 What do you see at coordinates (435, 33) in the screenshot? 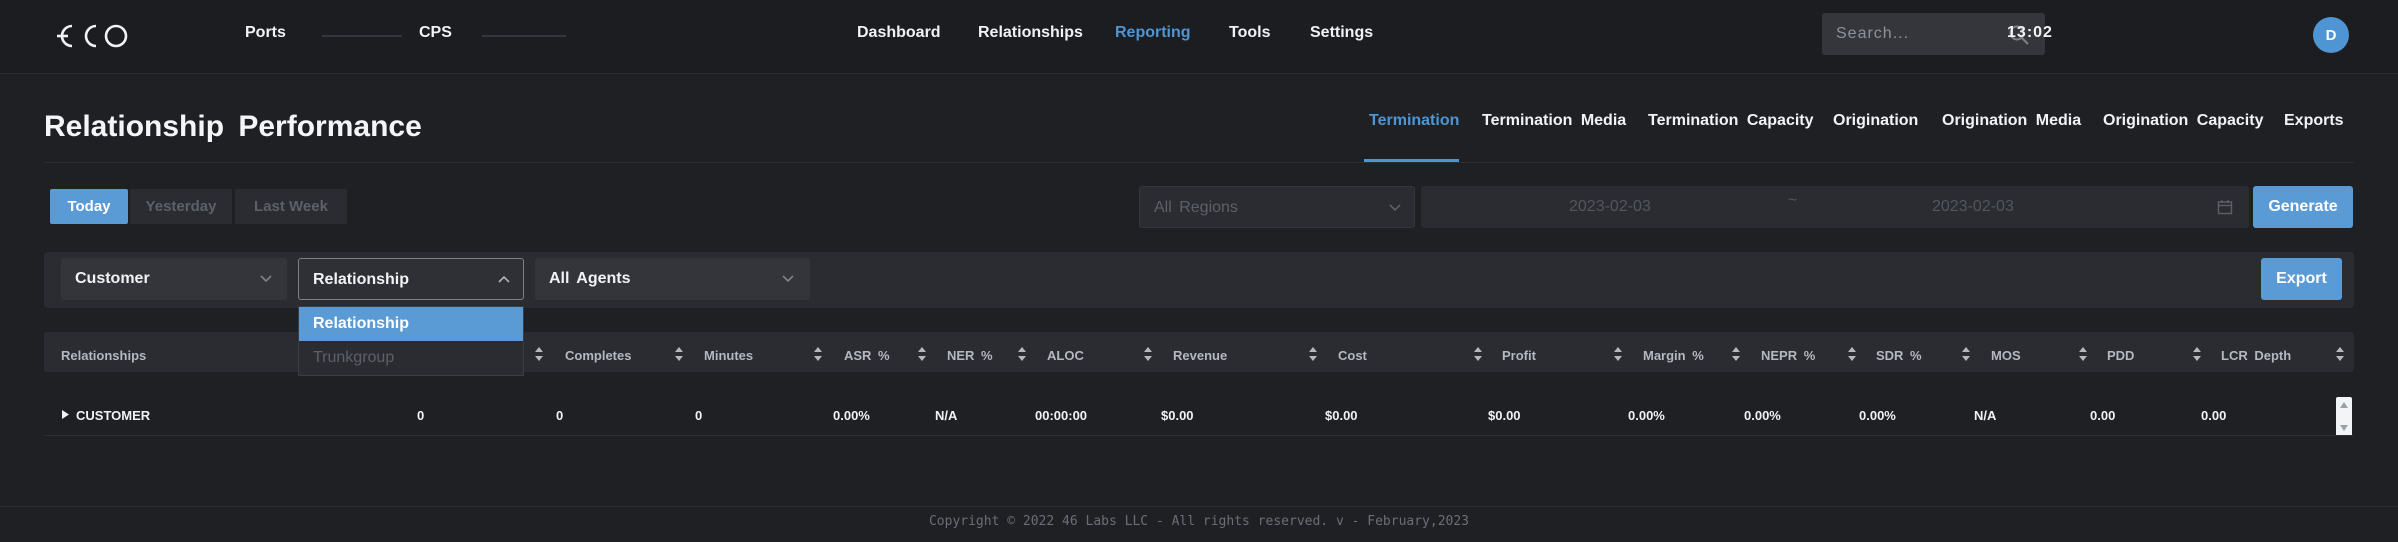
I see `cps-link: CPS` at bounding box center [435, 33].